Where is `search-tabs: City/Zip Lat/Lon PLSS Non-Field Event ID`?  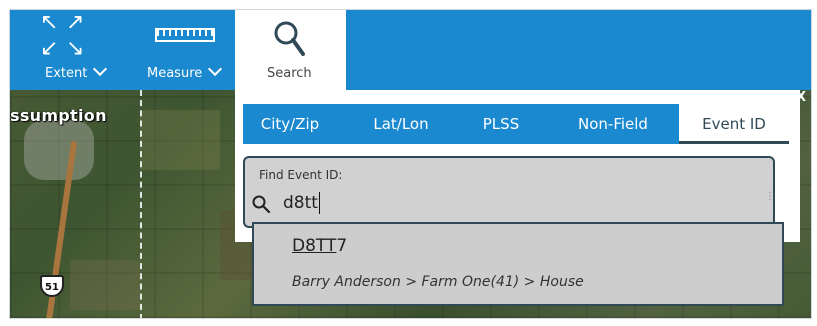 search-tabs: City/Zip Lat/Lon PLSS Non-Field Event ID is located at coordinates (516, 124).